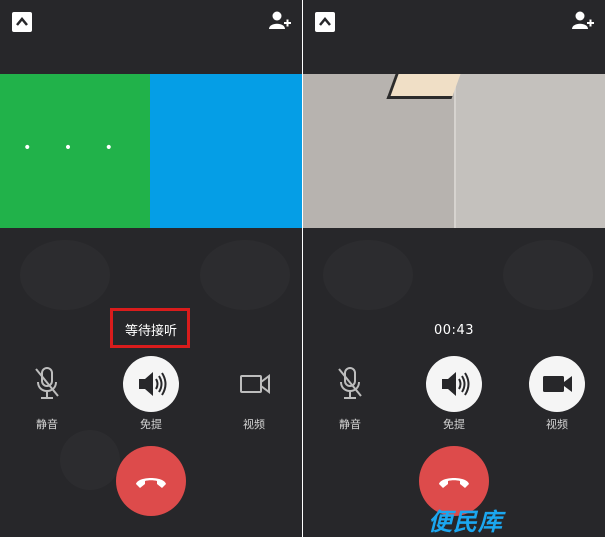  What do you see at coordinates (150, 331) in the screenshot?
I see `call-status-text: 等待接听` at bounding box center [150, 331].